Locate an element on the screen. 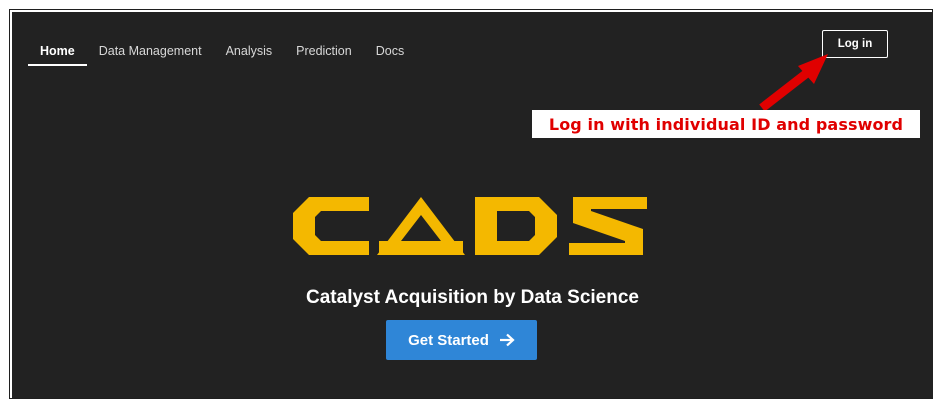  nav-item-label: Docs is located at coordinates (390, 51).